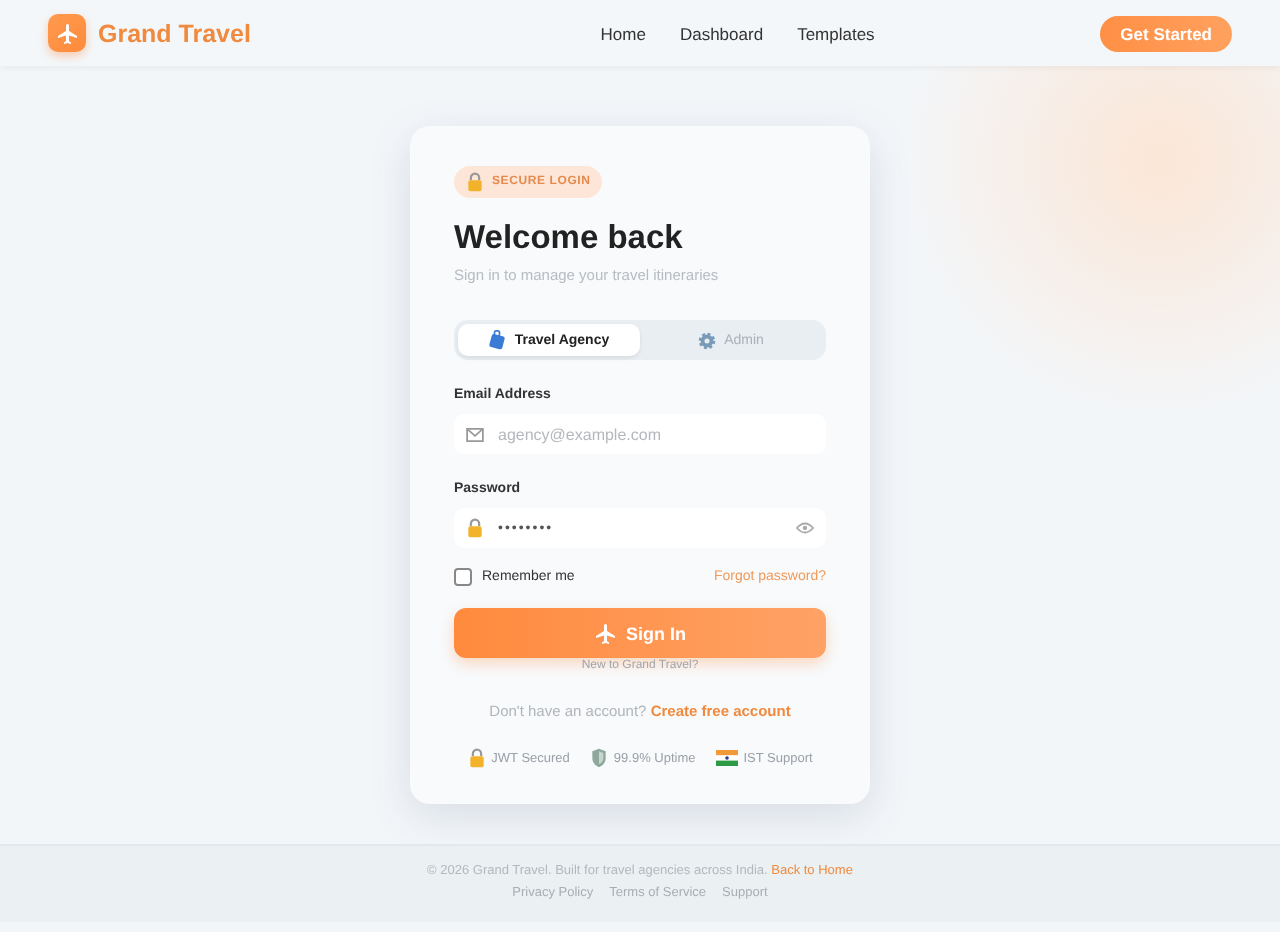 This screenshot has width=1280, height=932. I want to click on shield-icon, so click(598, 758).